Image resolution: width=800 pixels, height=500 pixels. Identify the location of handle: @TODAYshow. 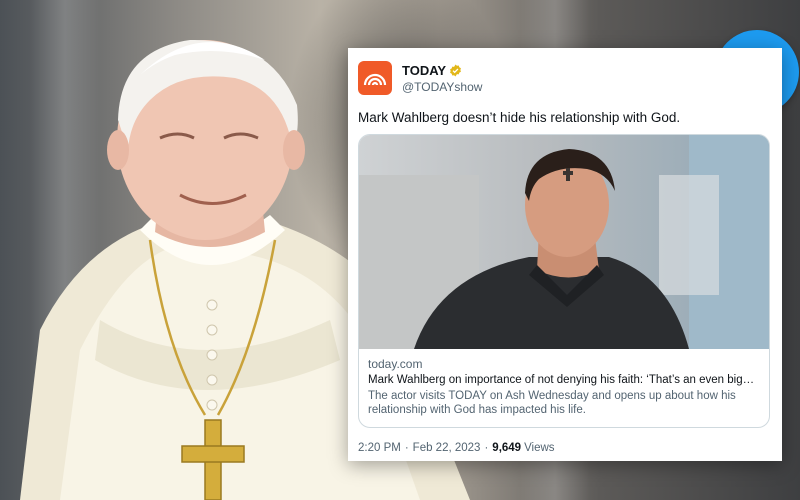
(442, 87).